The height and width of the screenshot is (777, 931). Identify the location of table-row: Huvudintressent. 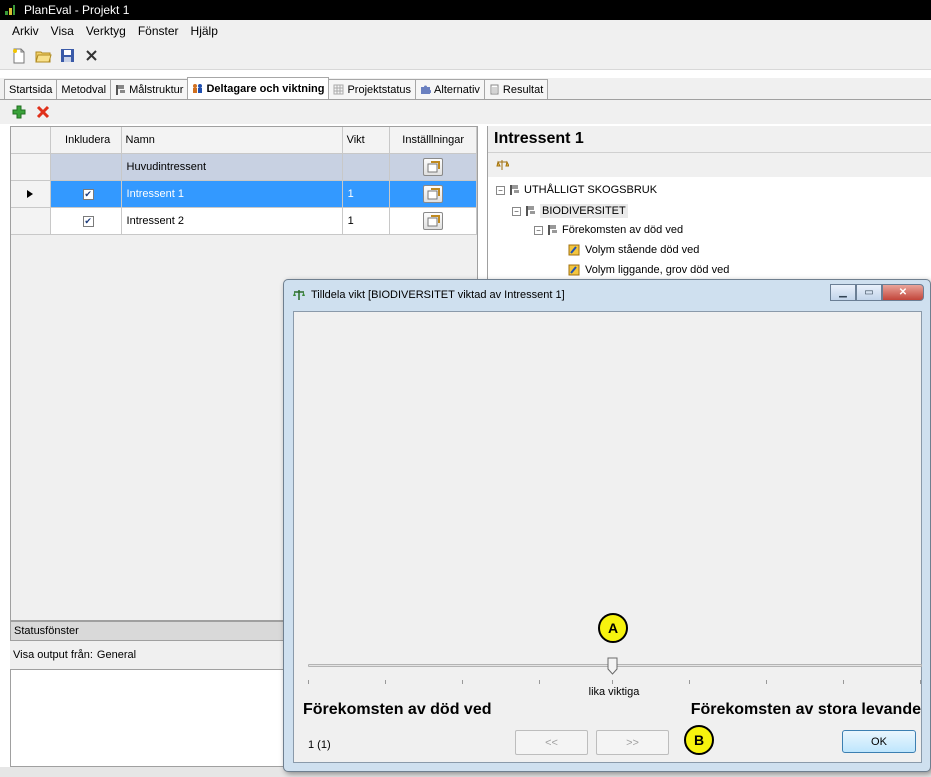
(244, 167).